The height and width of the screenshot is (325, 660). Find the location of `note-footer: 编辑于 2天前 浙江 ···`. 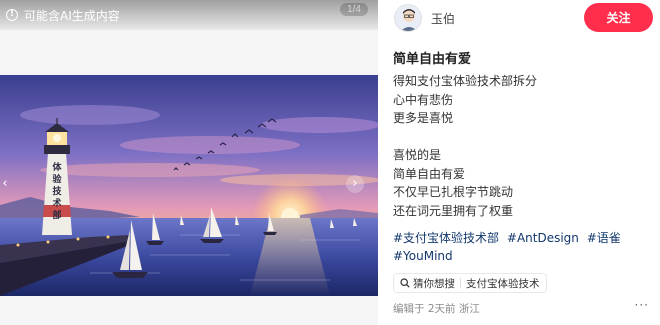

note-footer: 编辑于 2天前 浙江 ··· is located at coordinates (523, 307).